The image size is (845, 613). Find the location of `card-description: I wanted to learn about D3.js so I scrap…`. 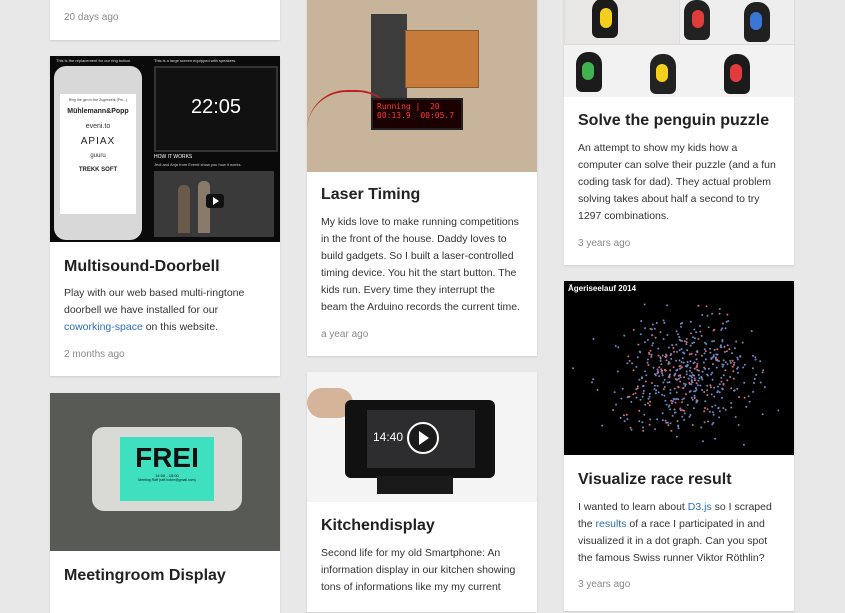

card-description: I wanted to learn about D3.js so I scrap… is located at coordinates (679, 533).